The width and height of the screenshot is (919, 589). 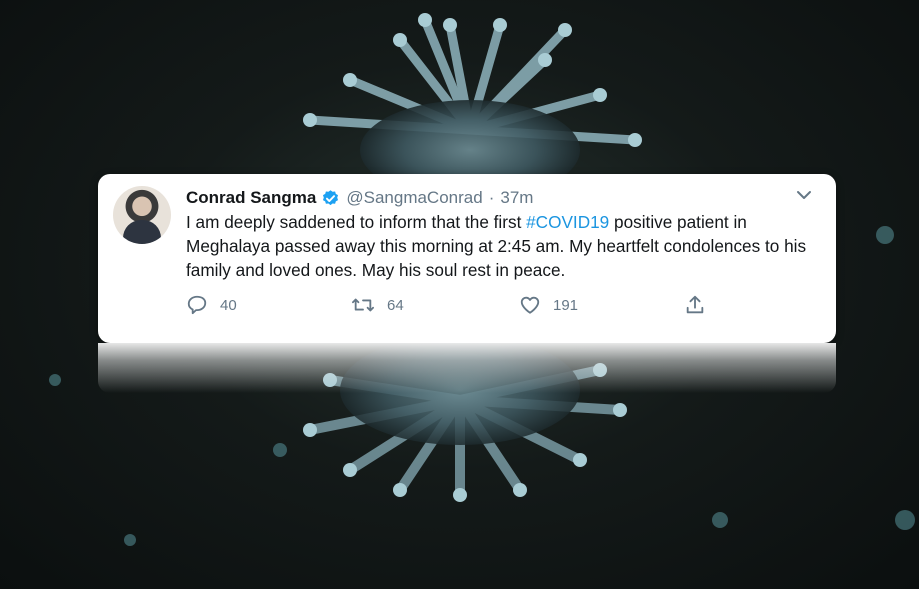 What do you see at coordinates (456, 306) in the screenshot?
I see `tweet-actions: 40 64 191` at bounding box center [456, 306].